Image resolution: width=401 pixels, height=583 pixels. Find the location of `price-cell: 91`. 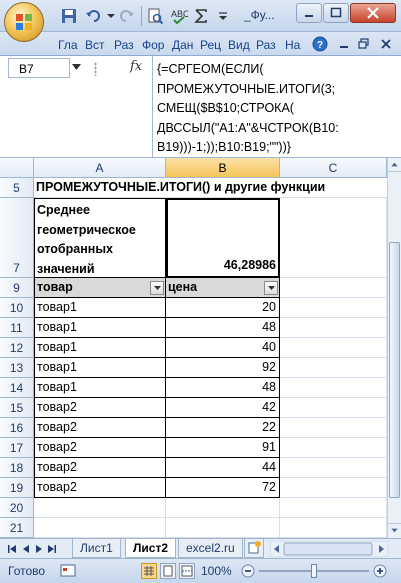

price-cell: 91 is located at coordinates (223, 448).